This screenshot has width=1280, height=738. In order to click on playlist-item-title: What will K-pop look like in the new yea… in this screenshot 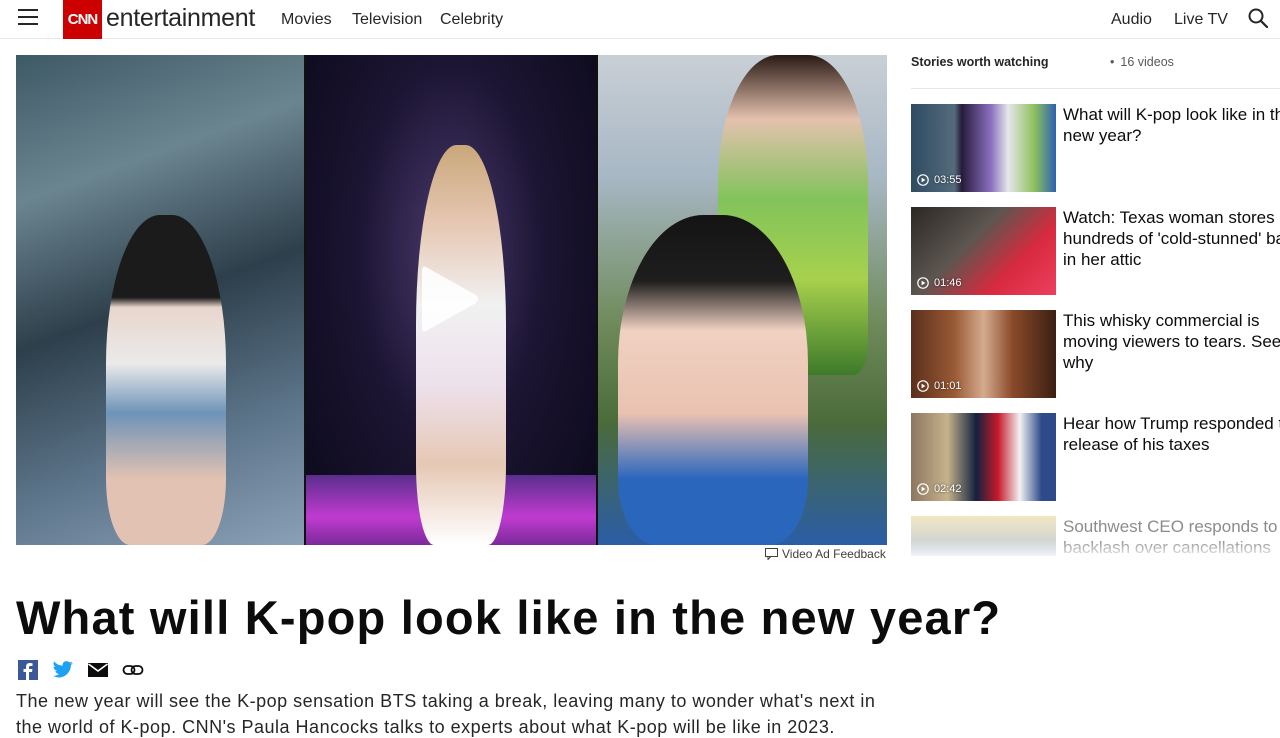, I will do `click(1171, 125)`.